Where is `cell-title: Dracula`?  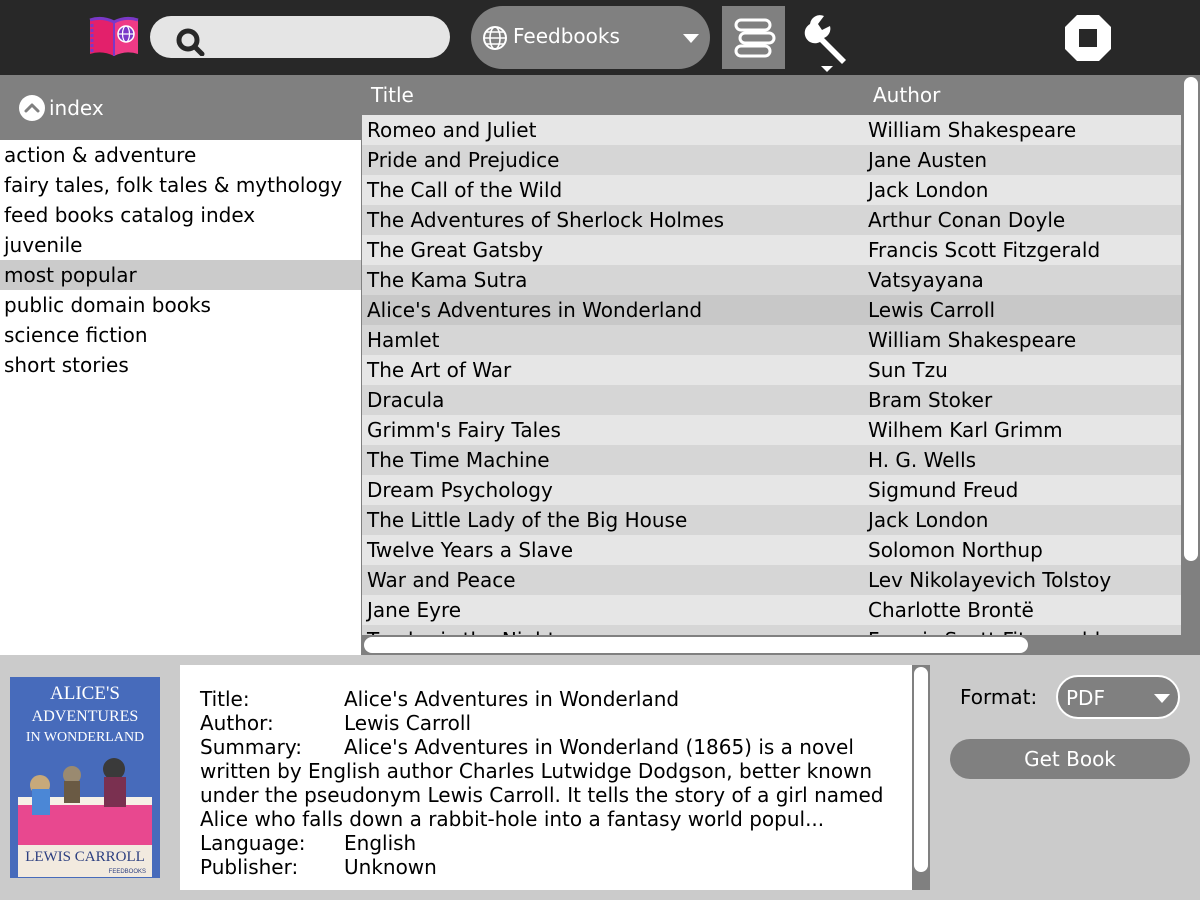
cell-title: Dracula is located at coordinates (406, 400).